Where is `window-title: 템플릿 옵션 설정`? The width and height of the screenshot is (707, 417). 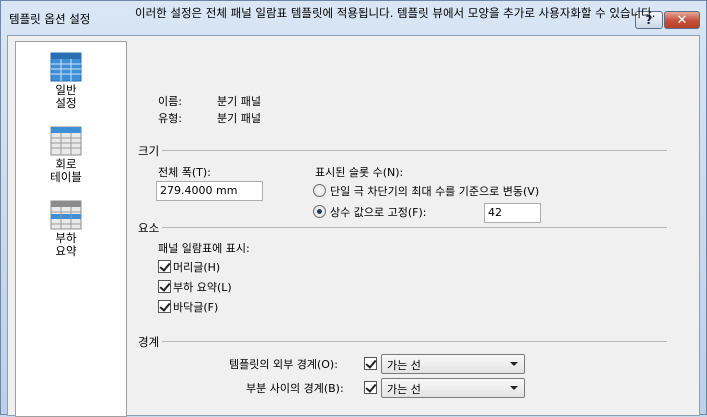
window-title: 템플릿 옵션 설정 is located at coordinates (50, 19).